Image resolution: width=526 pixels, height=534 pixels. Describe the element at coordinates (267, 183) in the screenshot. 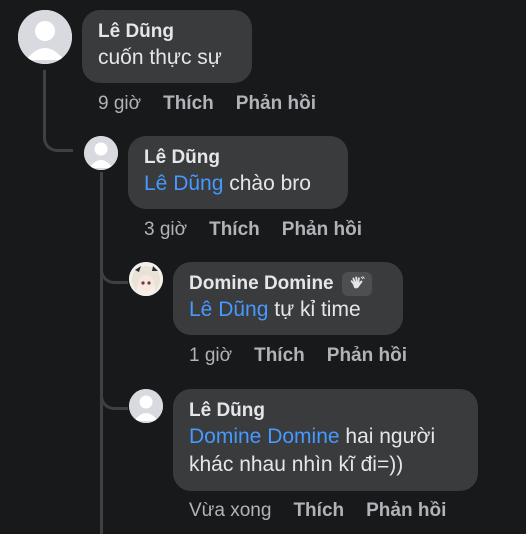

I see `comment-body: chào bro` at that location.